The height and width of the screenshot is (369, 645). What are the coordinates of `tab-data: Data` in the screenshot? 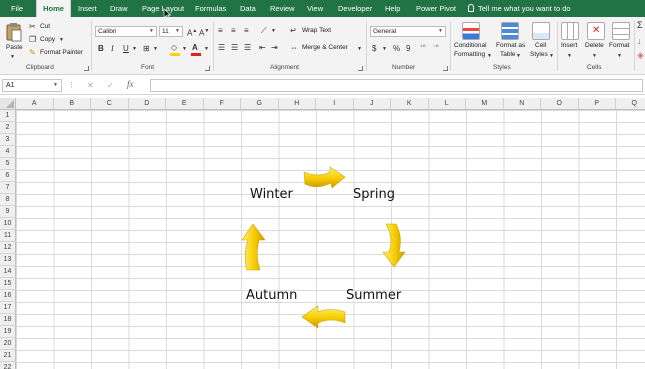 It's located at (248, 8).